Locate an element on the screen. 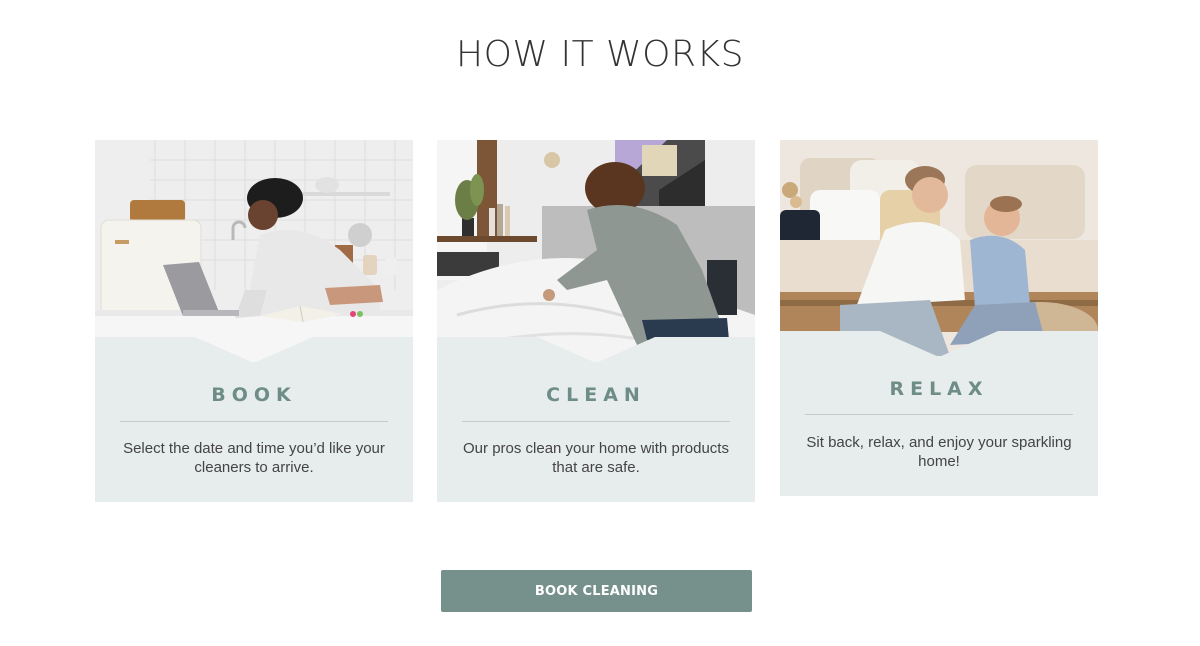 This screenshot has width=1200, height=646. book-cleaning-button: BOOK CLEANING is located at coordinates (596, 591).